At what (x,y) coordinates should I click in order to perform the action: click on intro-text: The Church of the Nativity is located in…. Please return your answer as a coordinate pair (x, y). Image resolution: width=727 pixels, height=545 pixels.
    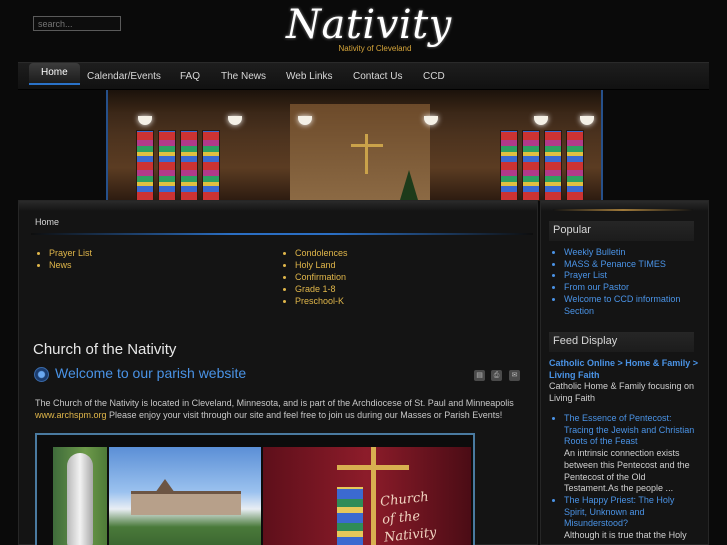
    Looking at the image, I should click on (278, 409).